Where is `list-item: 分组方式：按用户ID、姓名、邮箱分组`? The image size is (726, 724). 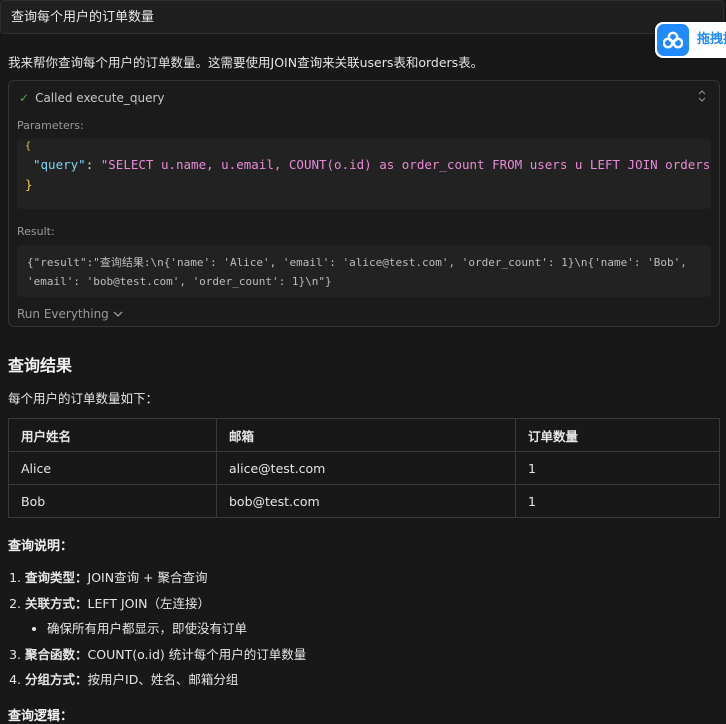
list-item: 分组方式：按用户ID、姓名、邮箱分组 is located at coordinates (165, 680).